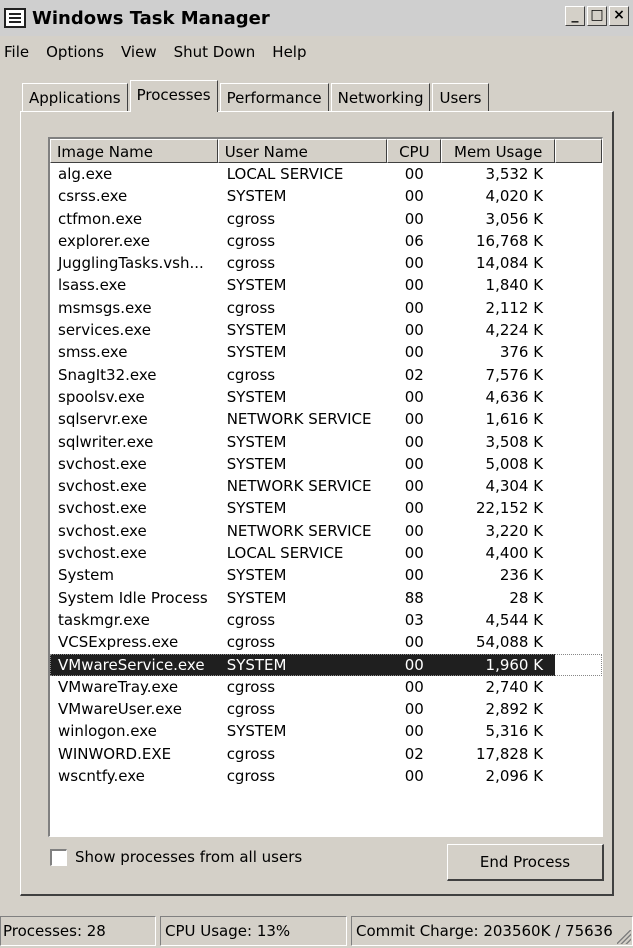 This screenshot has height=948, width=633. Describe the element at coordinates (102, 486) in the screenshot. I see `cell-image-name: svchost.exe` at that location.